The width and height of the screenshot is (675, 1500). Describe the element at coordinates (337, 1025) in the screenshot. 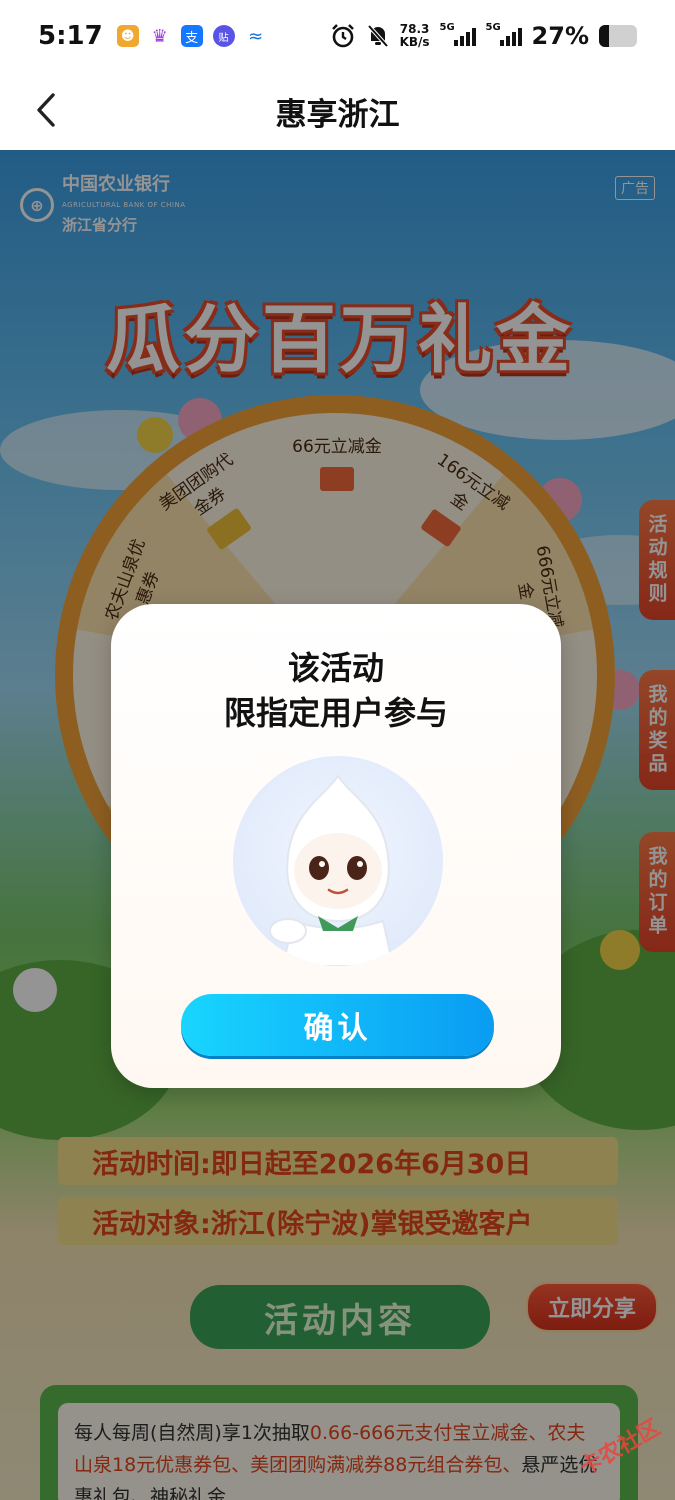

I see `confirm-button: 确认` at that location.